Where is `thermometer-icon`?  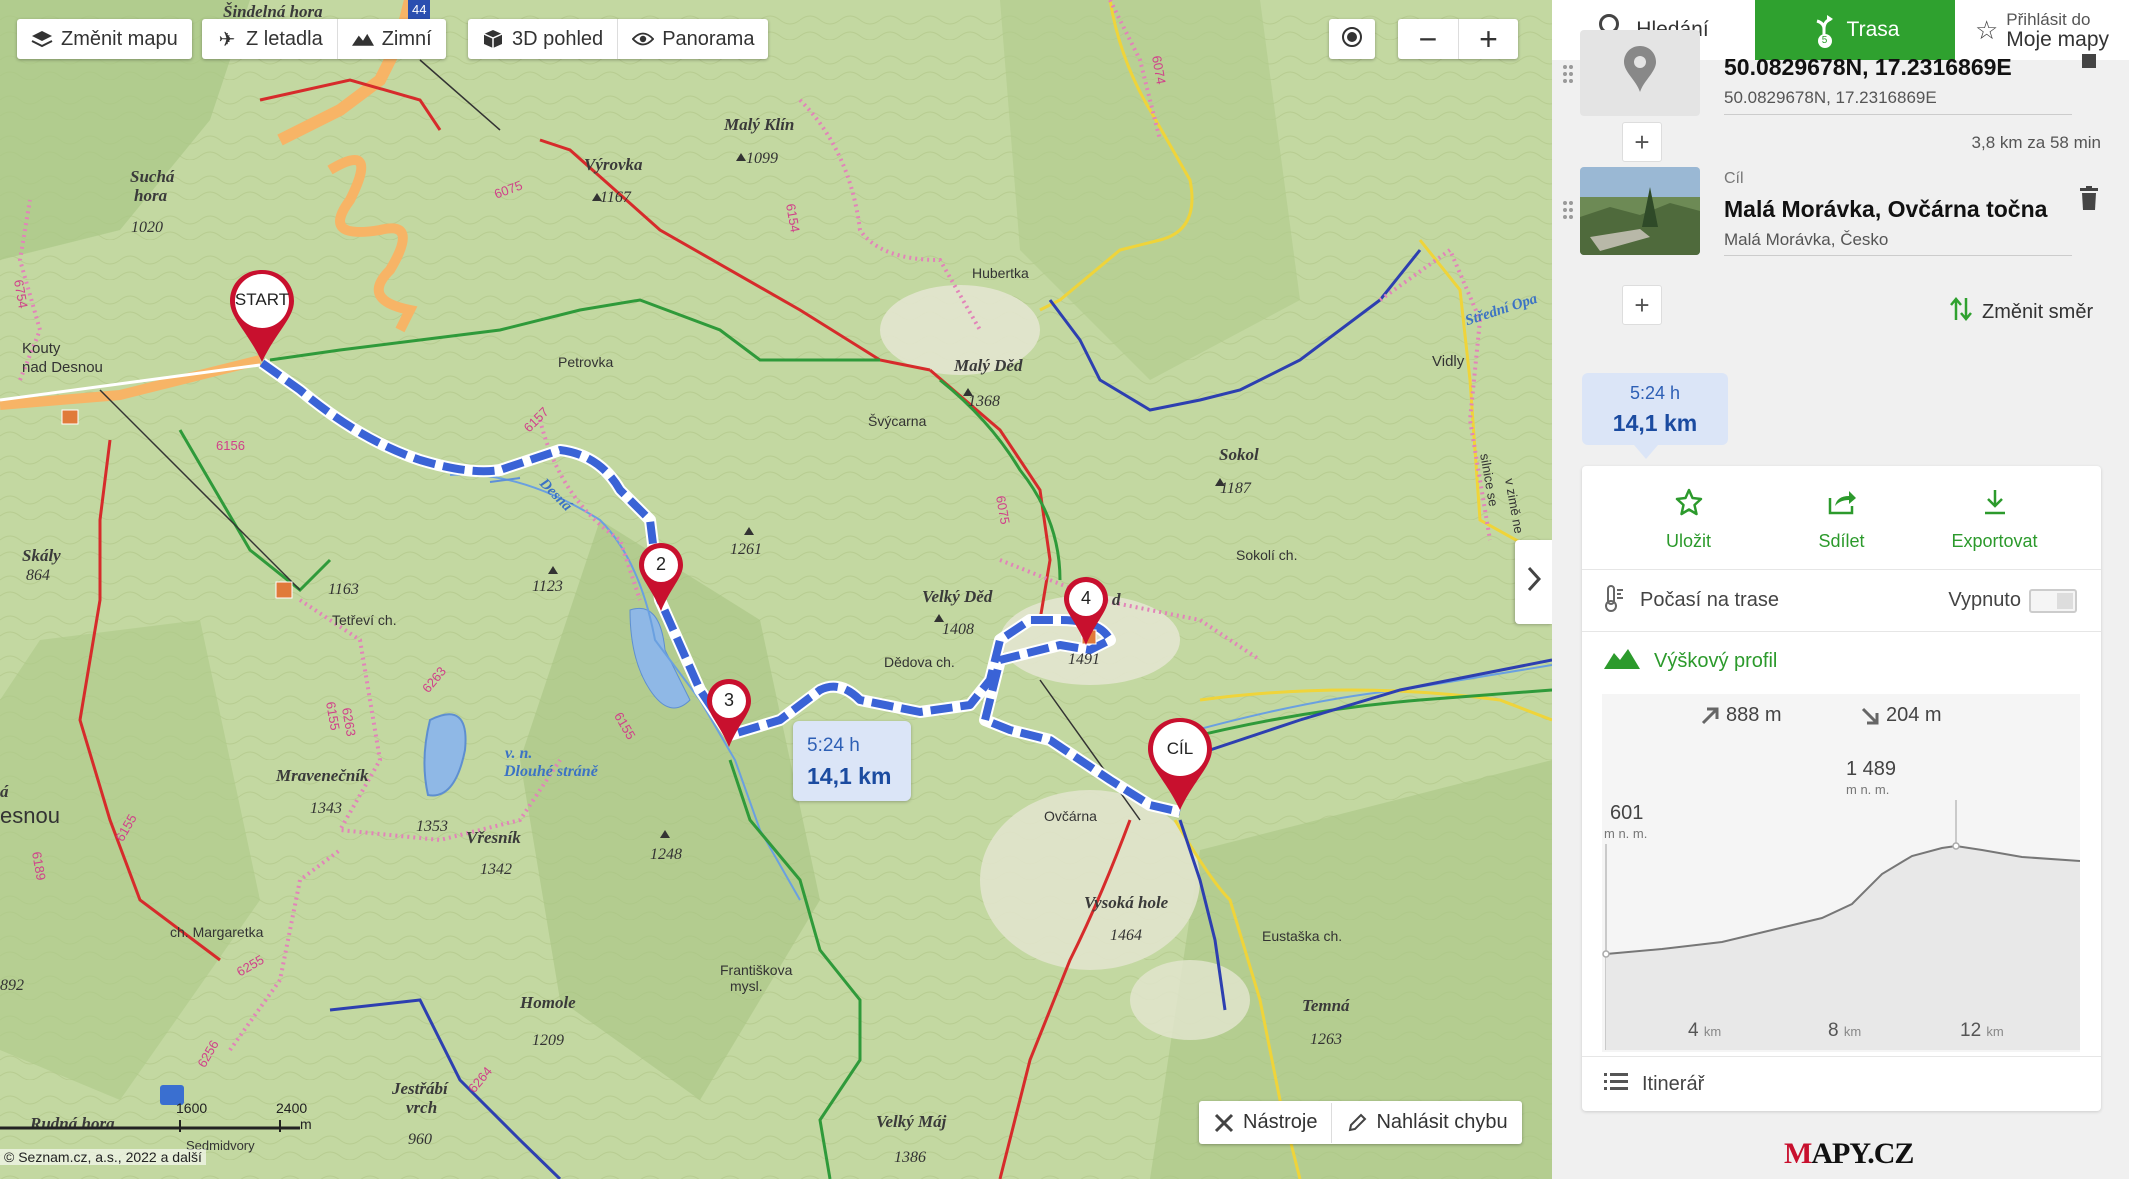
thermometer-icon is located at coordinates (1615, 601).